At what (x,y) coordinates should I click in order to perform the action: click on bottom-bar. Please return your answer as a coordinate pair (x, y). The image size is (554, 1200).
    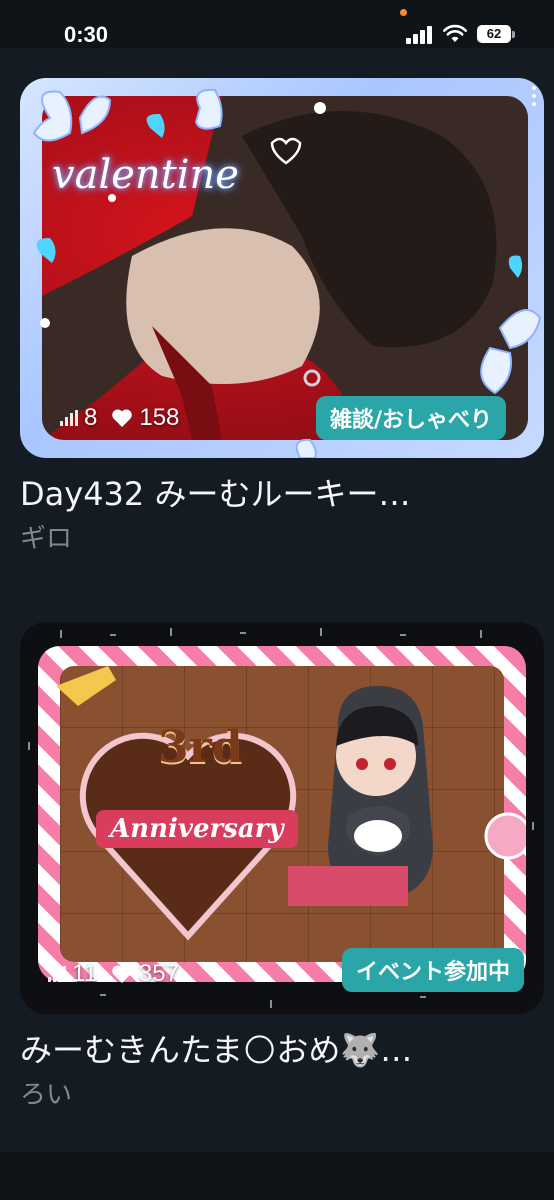
    Looking at the image, I should click on (277, 1176).